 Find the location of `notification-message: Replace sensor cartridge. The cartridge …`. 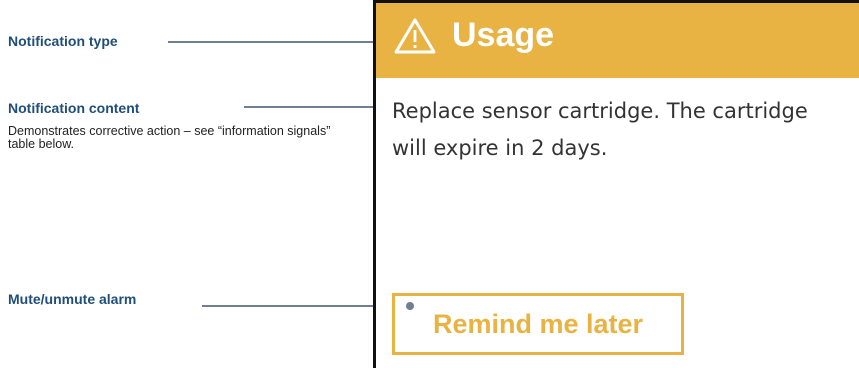

notification-message: Replace sensor cartridge. The cartridge … is located at coordinates (600, 129).